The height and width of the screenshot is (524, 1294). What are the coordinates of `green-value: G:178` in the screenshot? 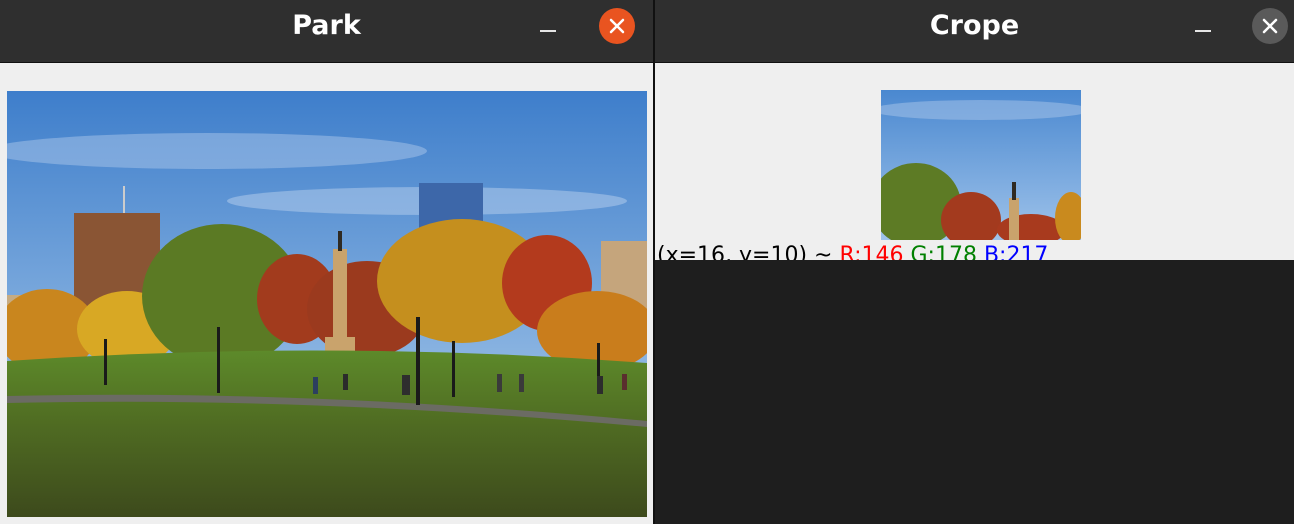 It's located at (943, 251).